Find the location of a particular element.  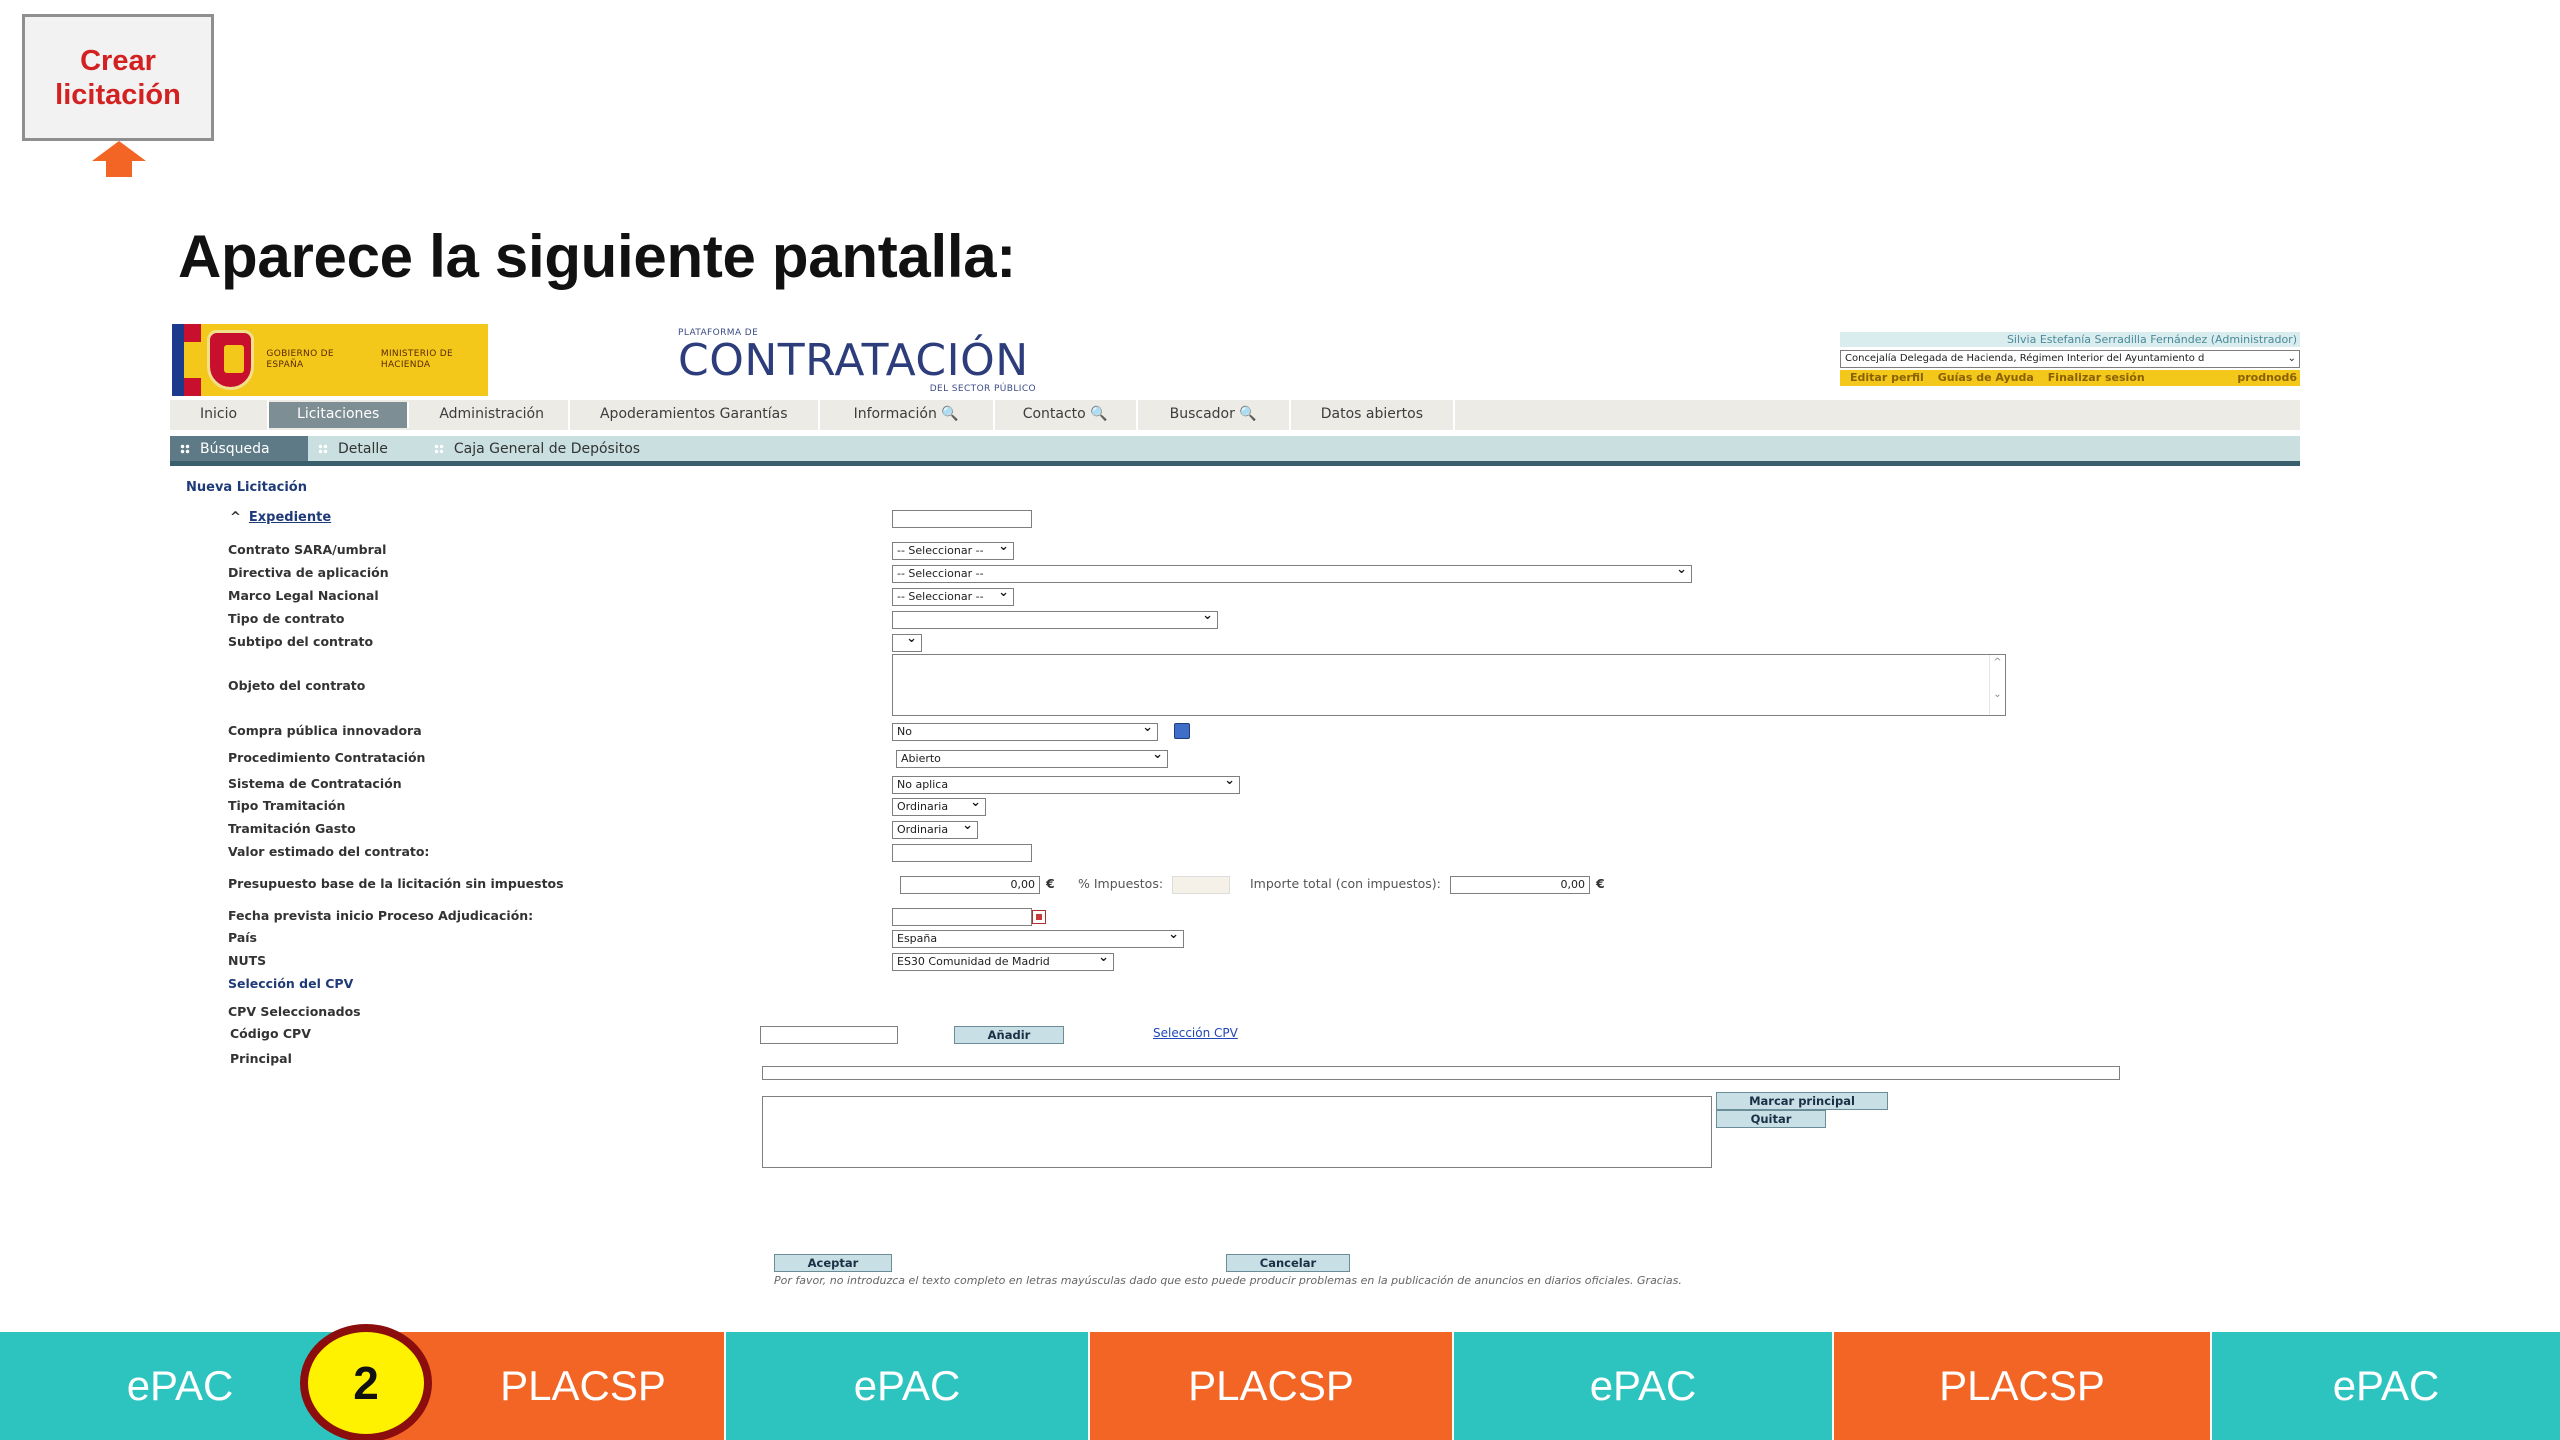

valor-estimado-input is located at coordinates (962, 853).